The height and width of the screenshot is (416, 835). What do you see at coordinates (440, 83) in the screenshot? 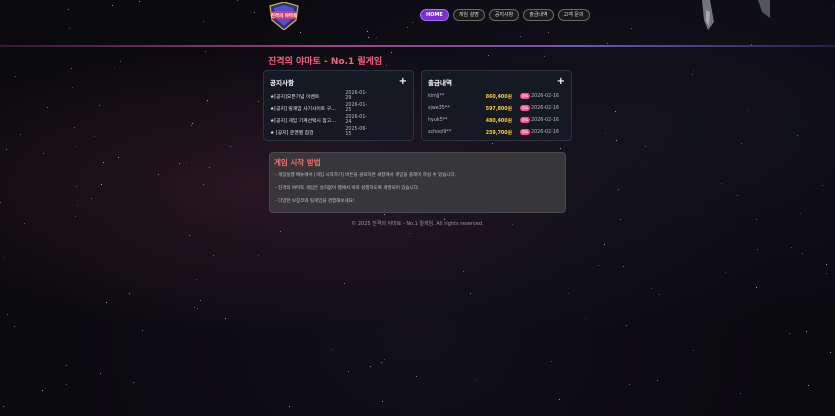
I see `payouts-title: 출금내역` at bounding box center [440, 83].